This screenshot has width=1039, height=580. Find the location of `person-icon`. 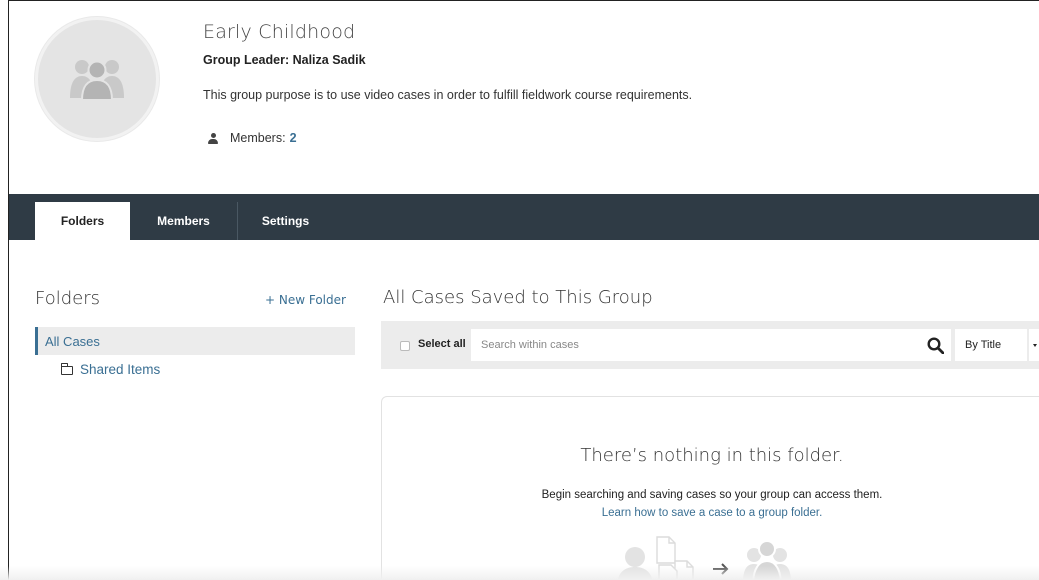

person-icon is located at coordinates (213, 138).